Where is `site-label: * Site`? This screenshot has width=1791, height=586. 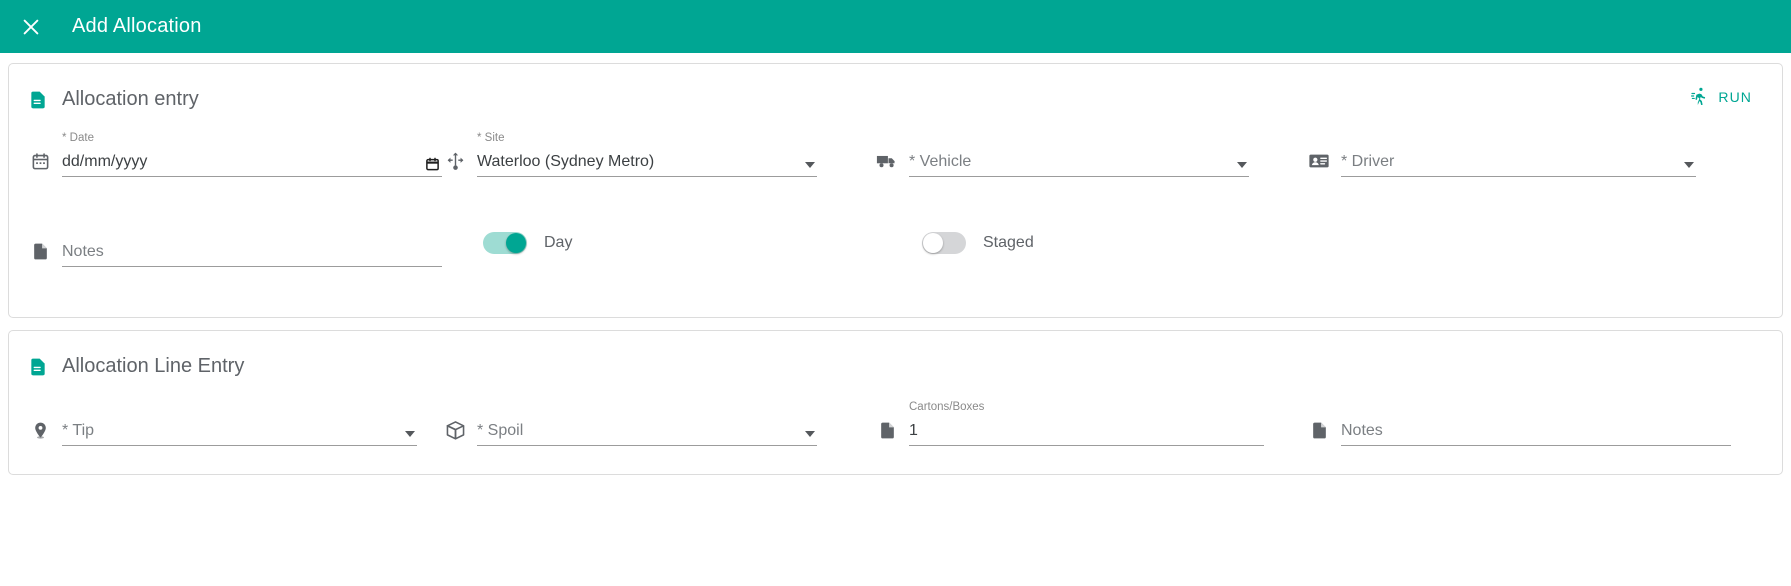 site-label: * Site is located at coordinates (491, 138).